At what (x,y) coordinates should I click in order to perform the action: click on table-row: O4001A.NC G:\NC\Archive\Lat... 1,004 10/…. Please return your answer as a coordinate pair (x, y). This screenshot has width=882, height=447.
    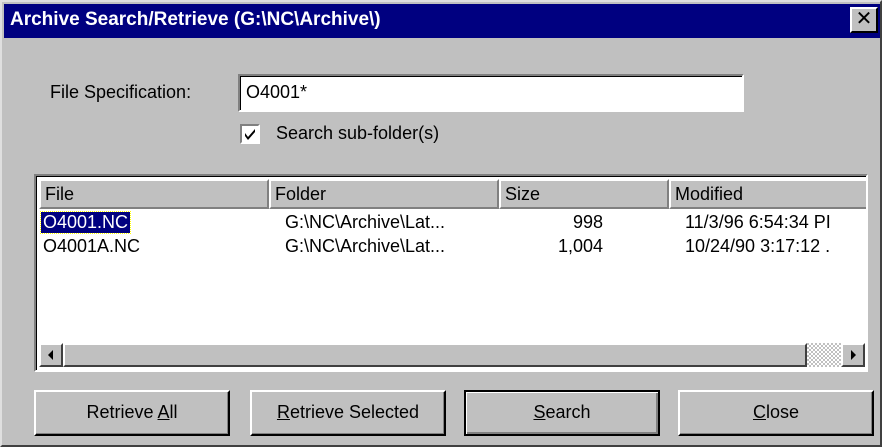
    Looking at the image, I should click on (452, 248).